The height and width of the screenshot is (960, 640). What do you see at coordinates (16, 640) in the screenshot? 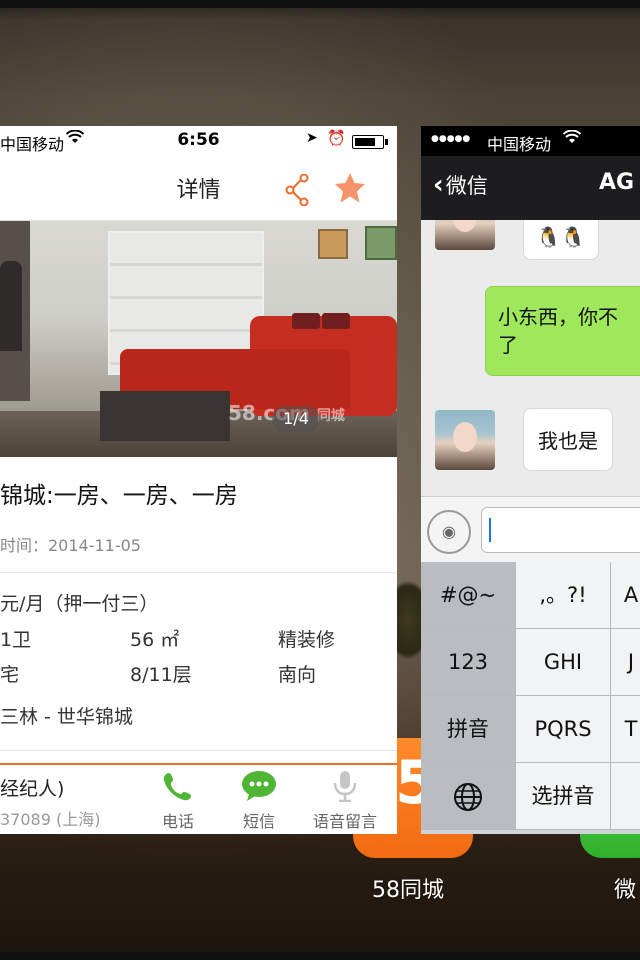
I see `attr-bath: 1卫` at bounding box center [16, 640].